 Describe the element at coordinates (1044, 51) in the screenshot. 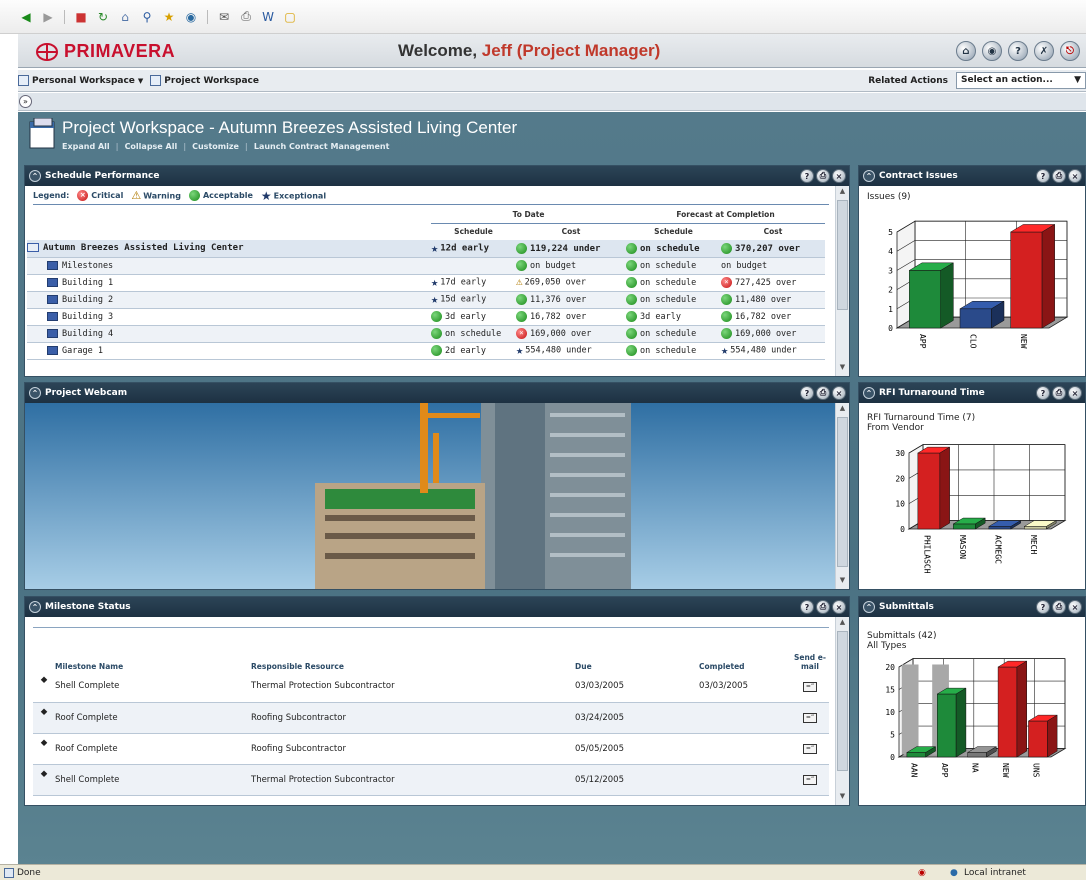

I see `tools-icon: ✗` at that location.